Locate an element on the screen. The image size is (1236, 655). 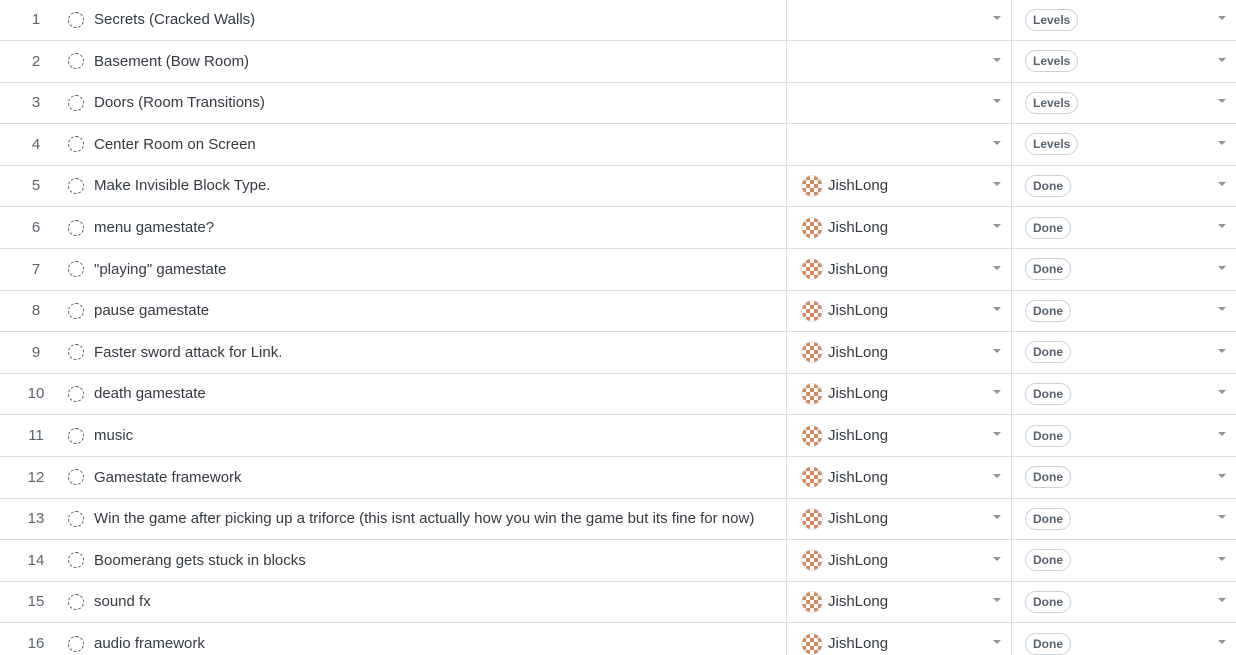
title-cell: music is located at coordinates (423, 435).